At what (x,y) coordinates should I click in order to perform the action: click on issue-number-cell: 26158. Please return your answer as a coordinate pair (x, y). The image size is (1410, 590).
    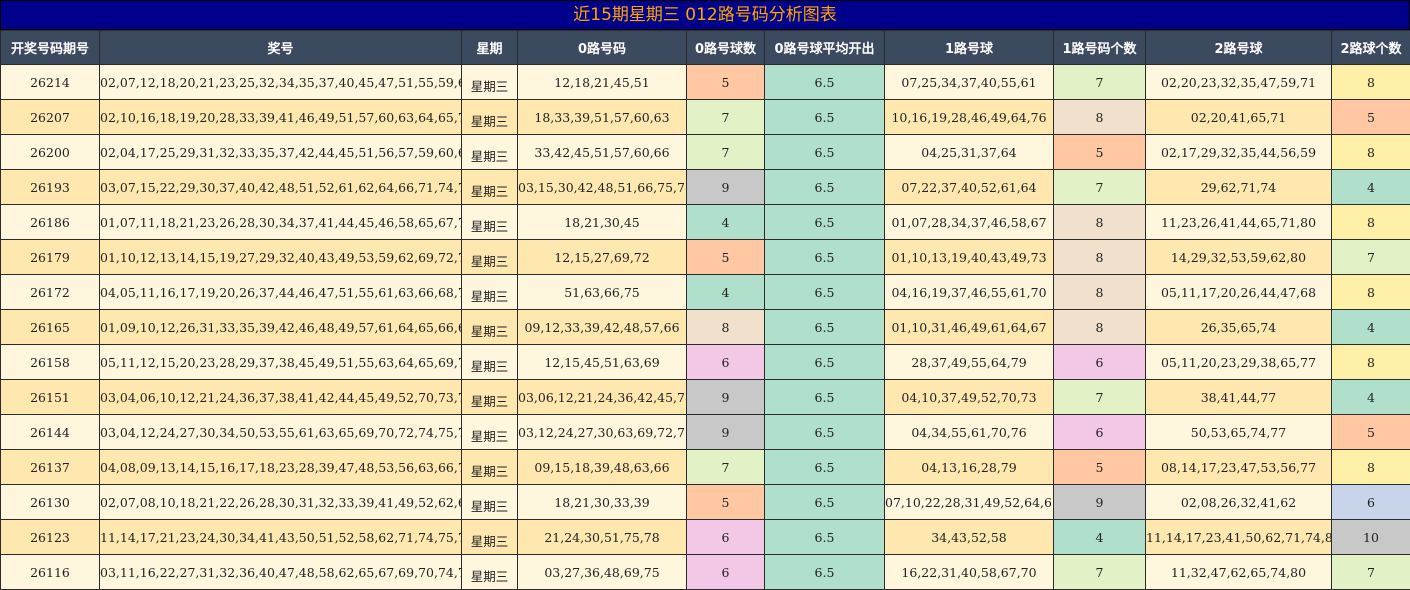
    Looking at the image, I should click on (50, 362).